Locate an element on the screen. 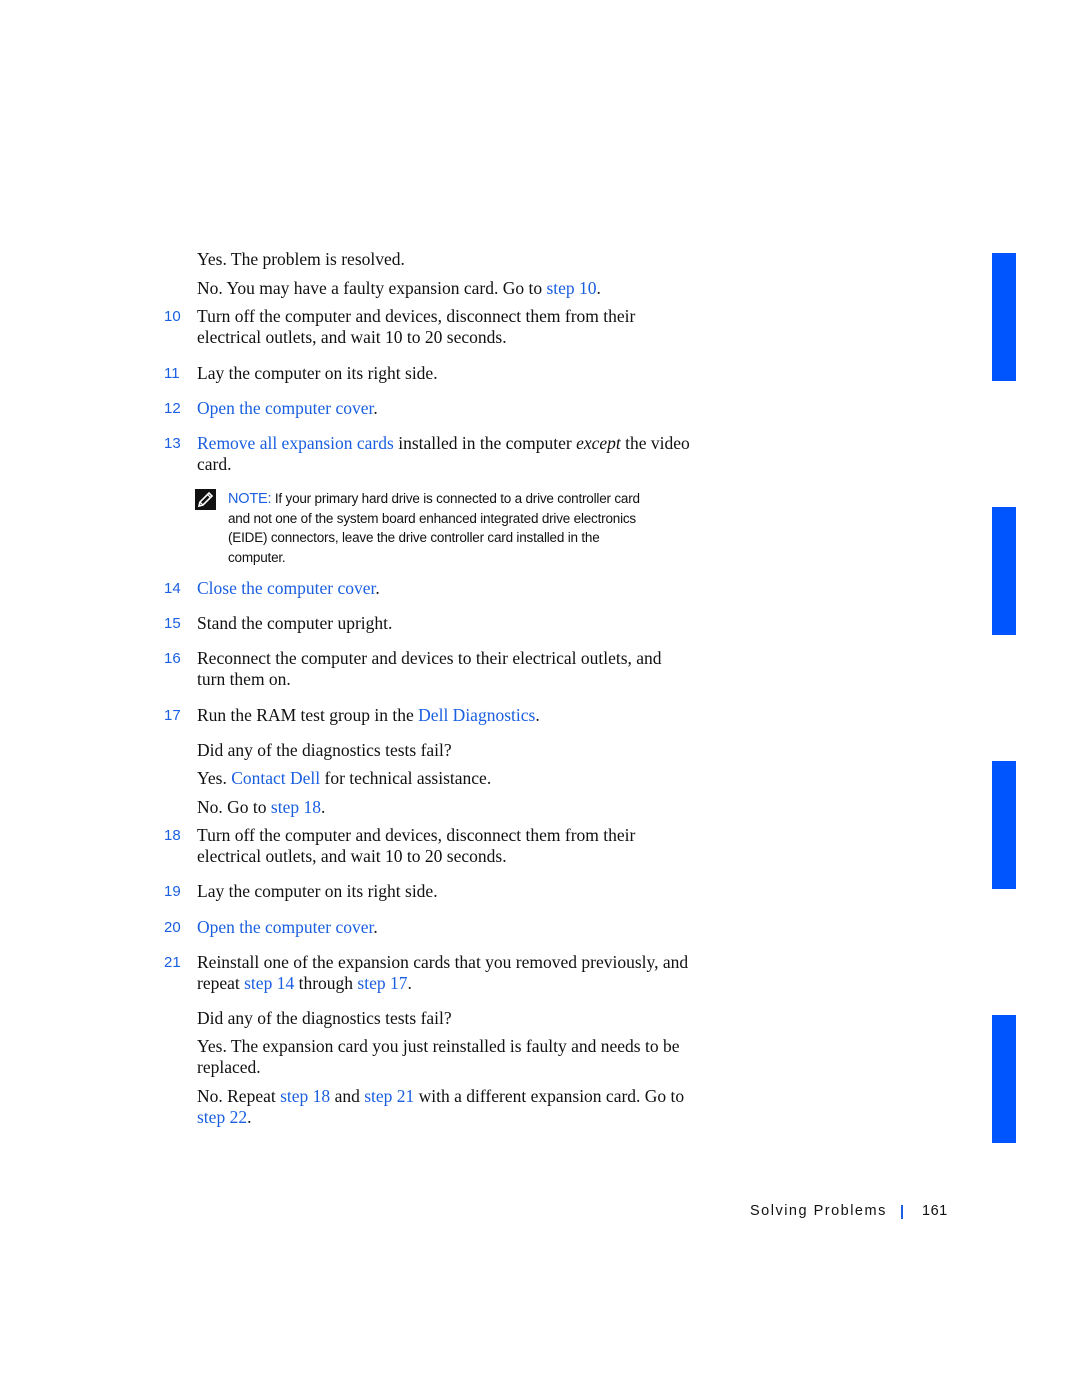 Image resolution: width=1080 pixels, height=1397 pixels. text: and is located at coordinates (347, 1096).